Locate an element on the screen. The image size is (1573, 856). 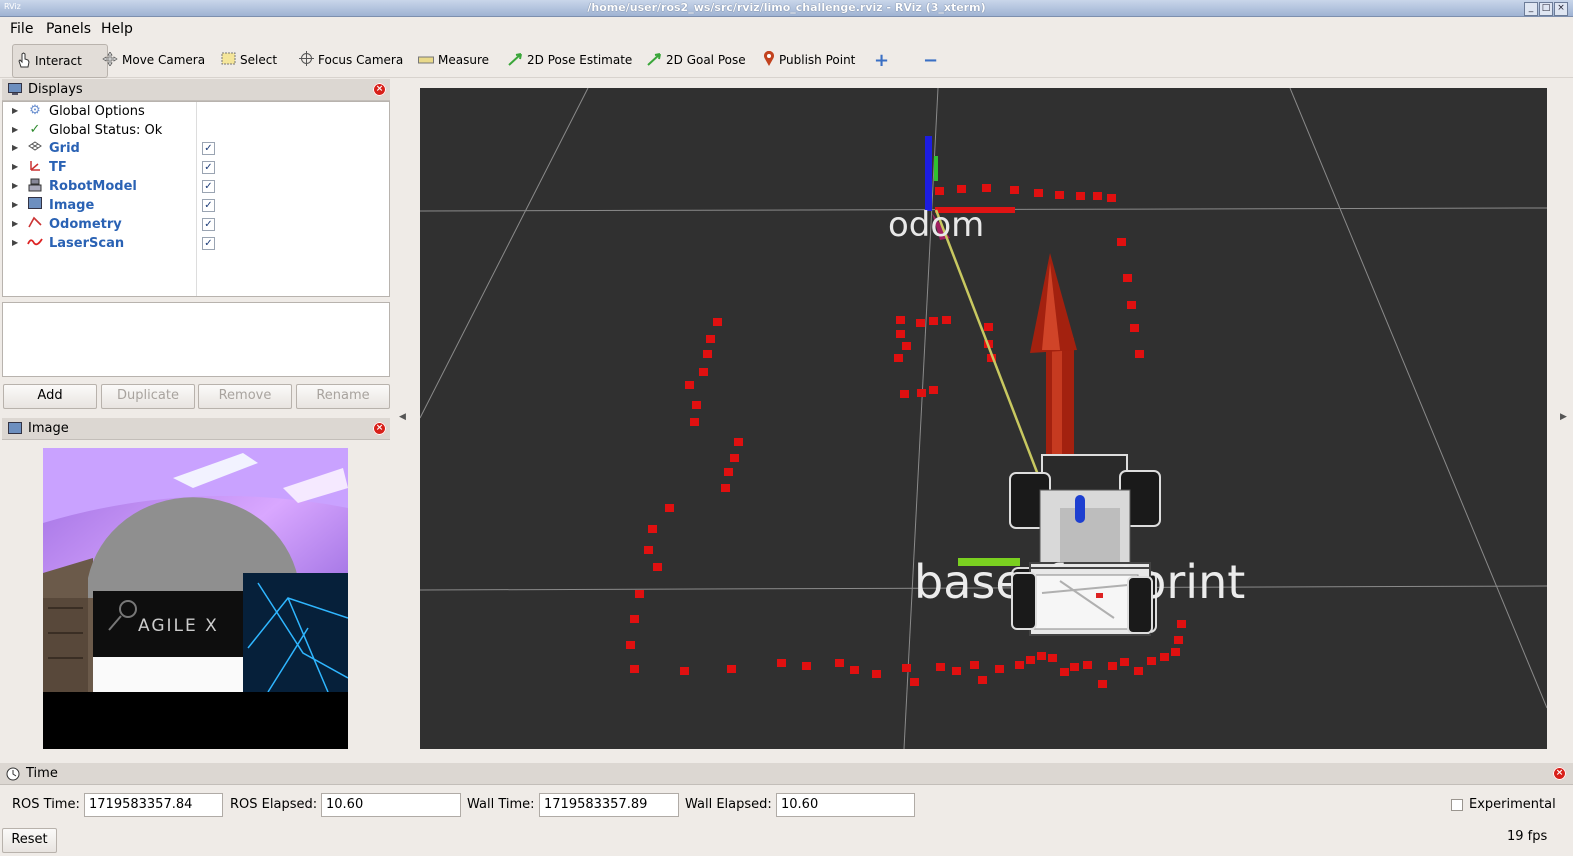
ros-time-field: 1719583357.84 is located at coordinates (153, 805).